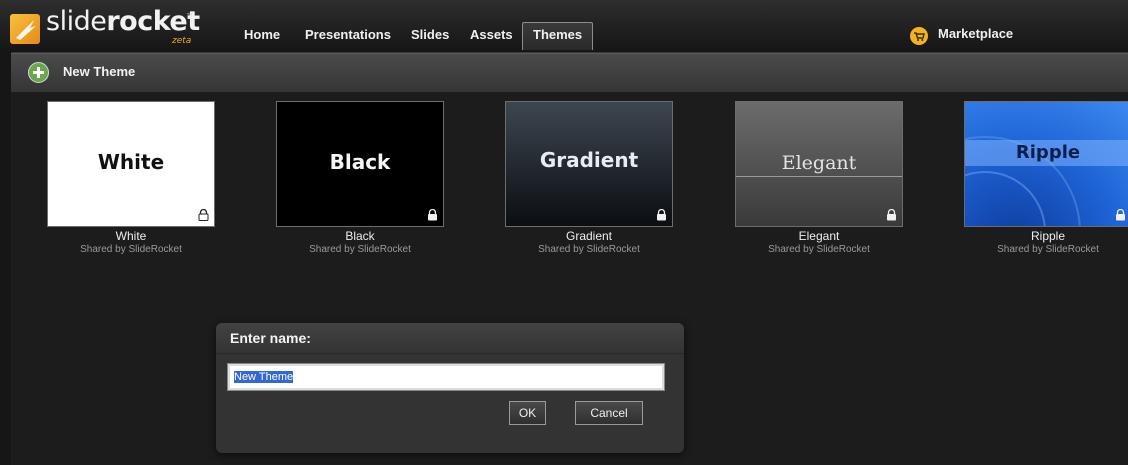 This screenshot has width=1128, height=465. Describe the element at coordinates (1048, 152) in the screenshot. I see `thumbnail-title: Ripple` at that location.